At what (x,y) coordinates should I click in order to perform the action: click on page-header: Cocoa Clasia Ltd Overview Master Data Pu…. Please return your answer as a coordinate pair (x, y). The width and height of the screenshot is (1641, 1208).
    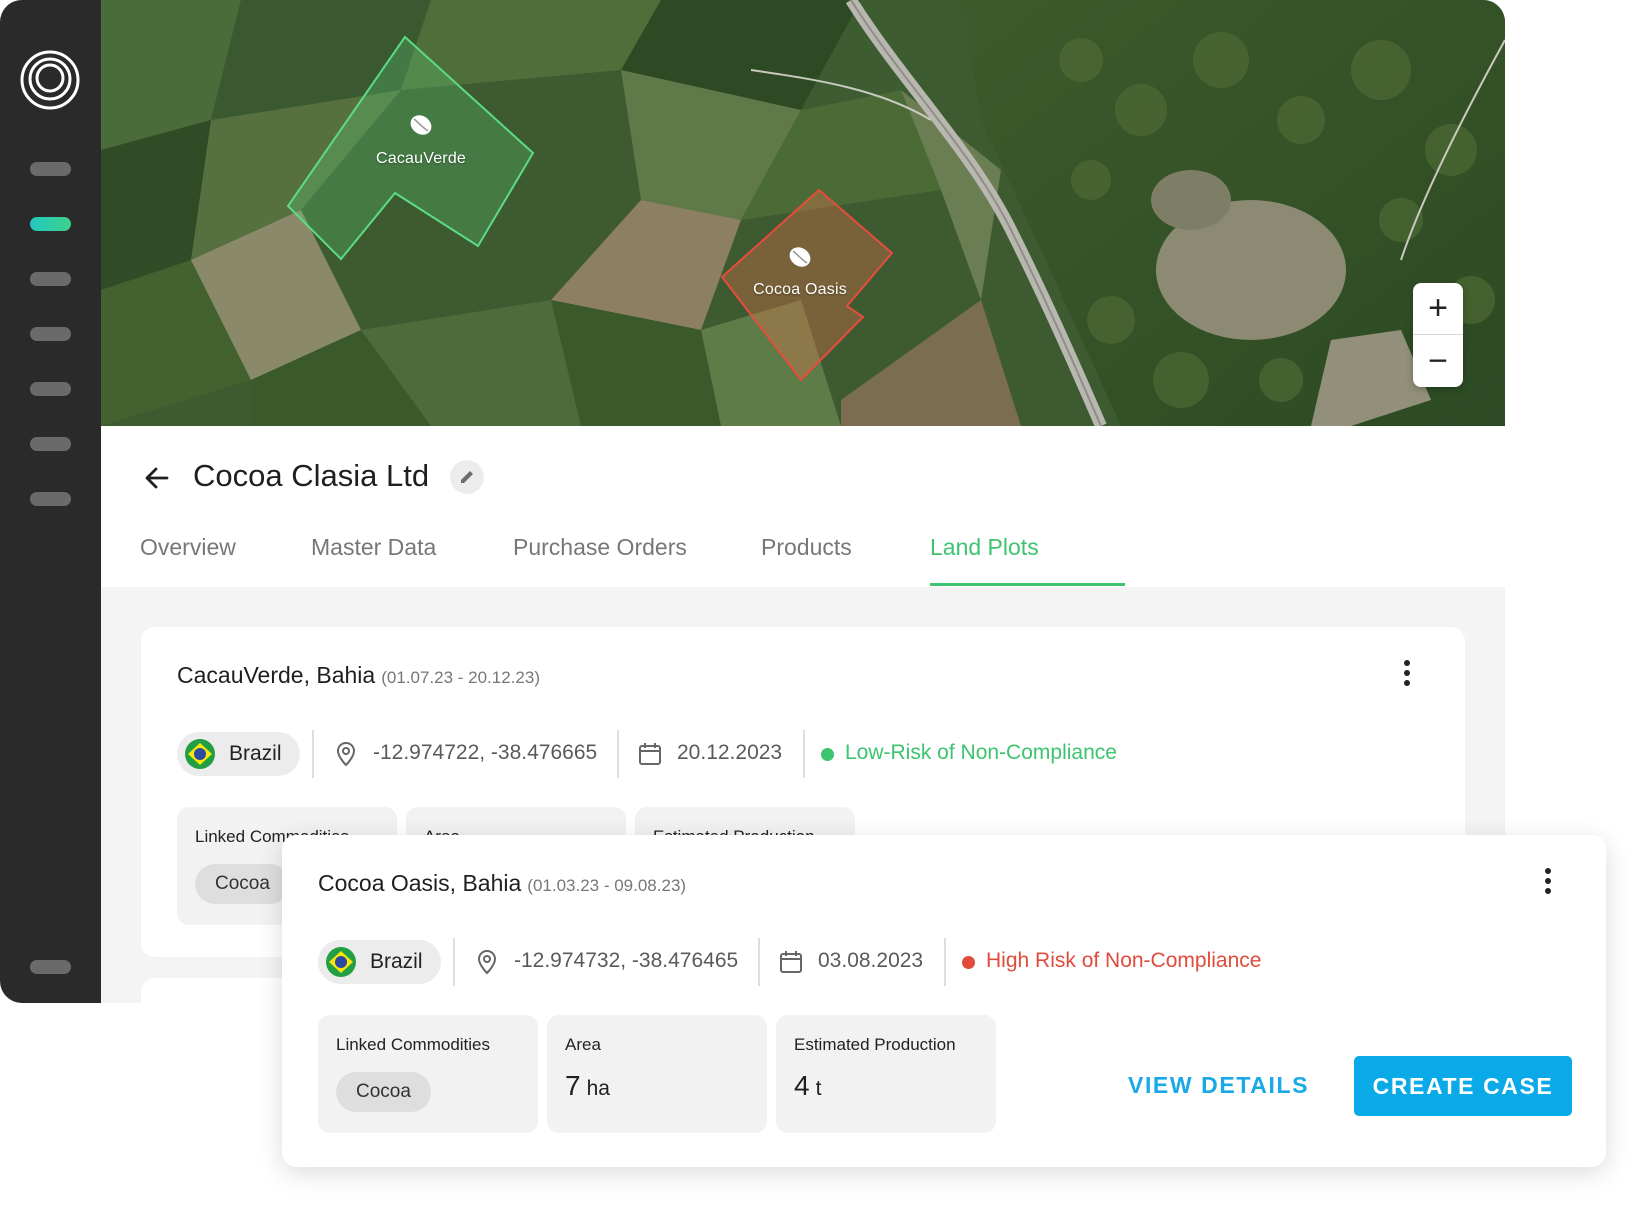
    Looking at the image, I should click on (803, 506).